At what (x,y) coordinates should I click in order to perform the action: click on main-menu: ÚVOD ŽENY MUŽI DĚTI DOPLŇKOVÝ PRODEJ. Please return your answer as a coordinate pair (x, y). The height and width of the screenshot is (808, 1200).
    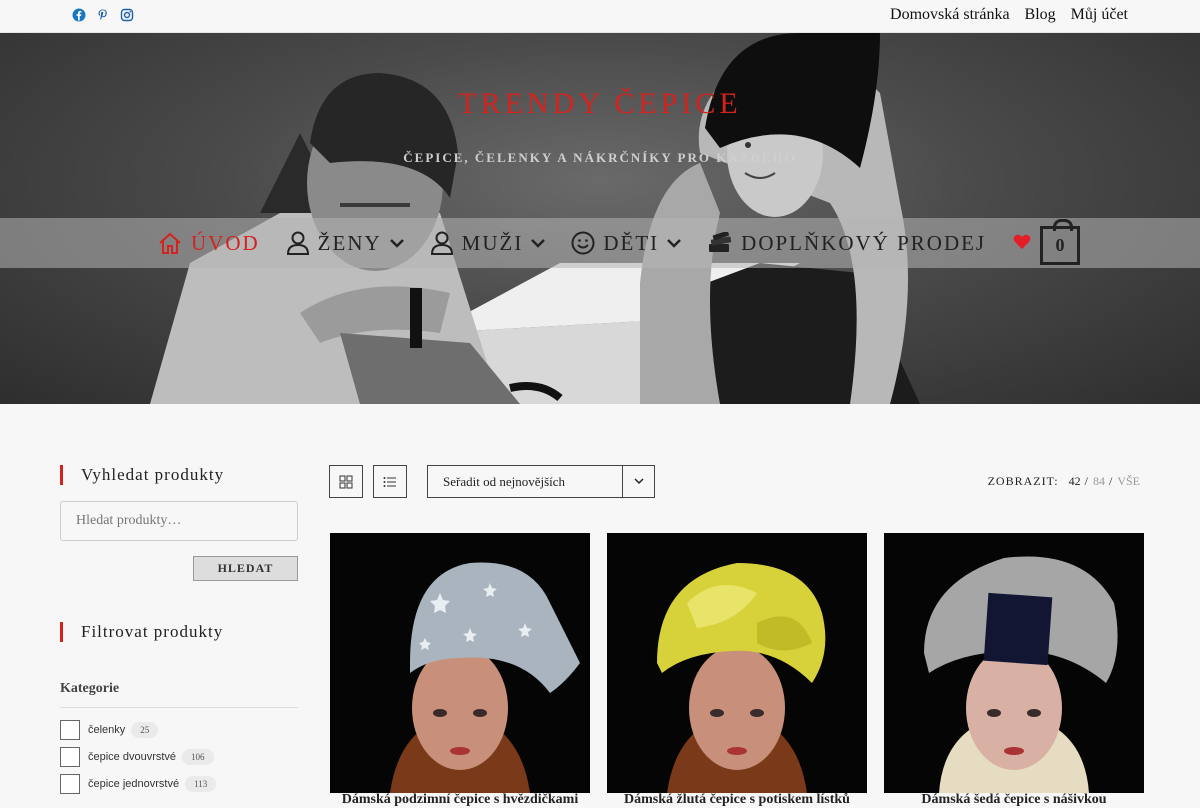
    Looking at the image, I should click on (584, 243).